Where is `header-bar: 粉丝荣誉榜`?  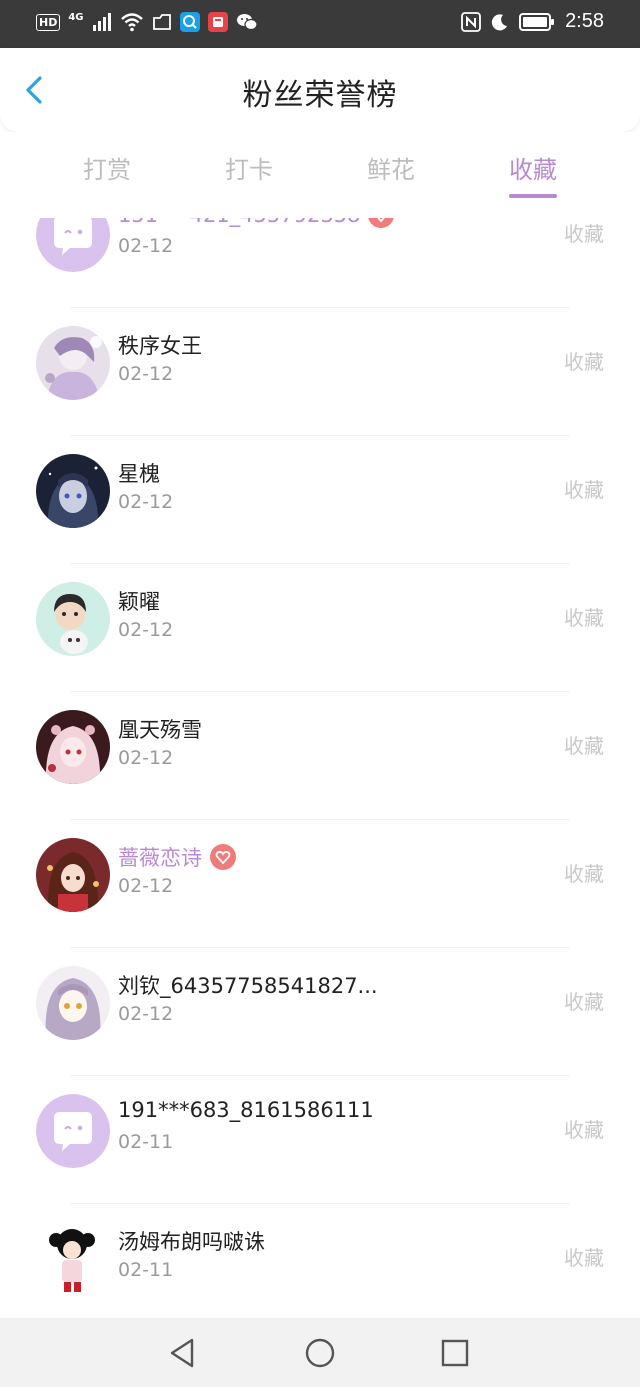 header-bar: 粉丝荣誉榜 is located at coordinates (320, 90).